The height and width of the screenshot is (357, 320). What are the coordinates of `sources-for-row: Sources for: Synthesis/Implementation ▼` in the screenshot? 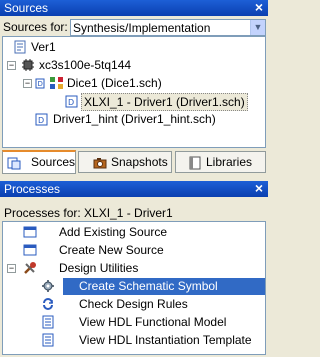 It's located at (134, 27).